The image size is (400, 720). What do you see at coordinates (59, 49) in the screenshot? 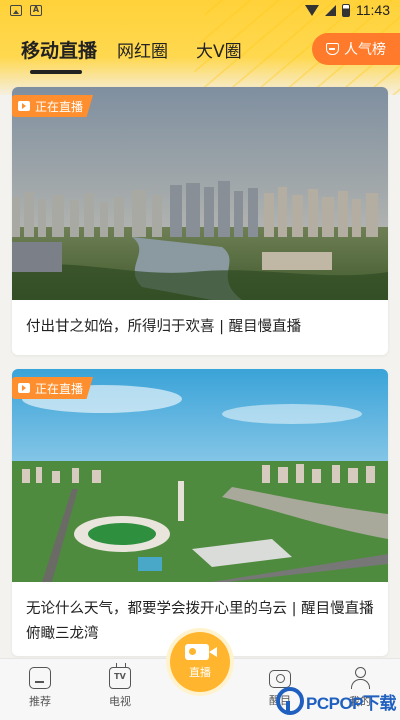
I see `tab-mobile-live: 移动直播` at bounding box center [59, 49].